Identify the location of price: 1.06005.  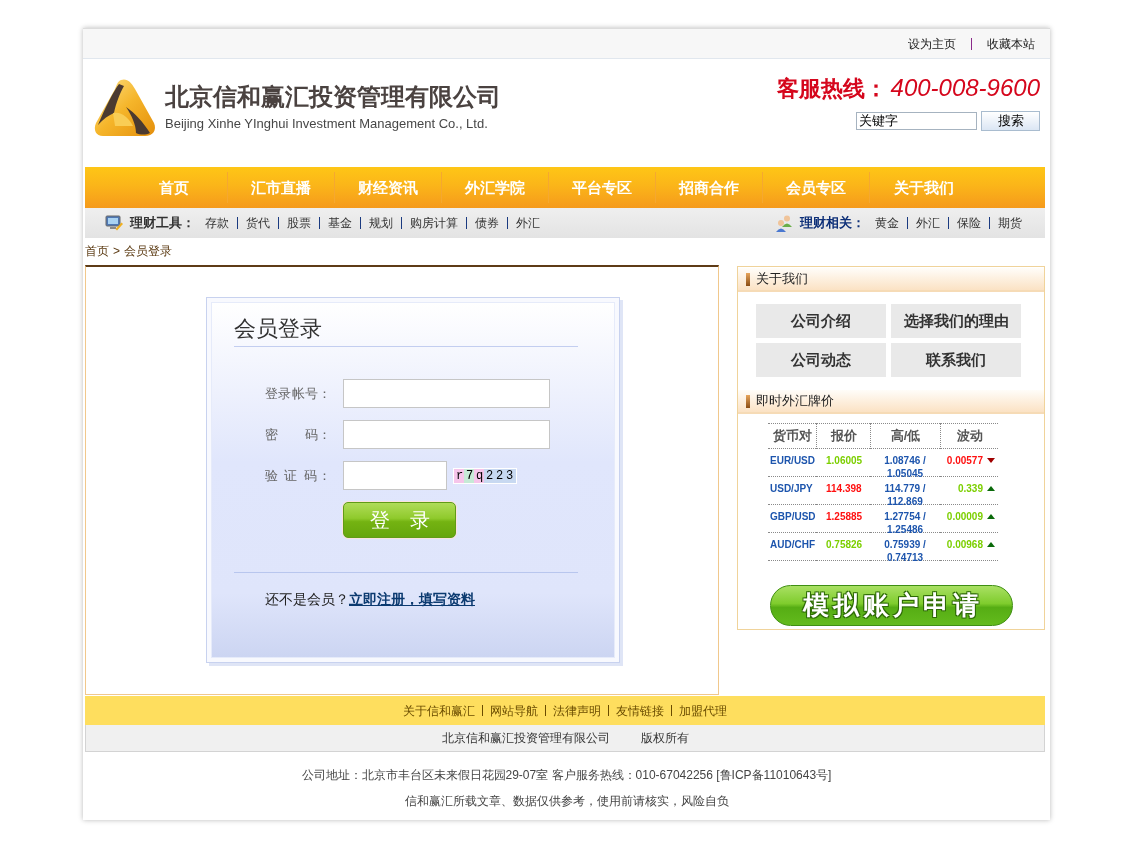
(844, 460).